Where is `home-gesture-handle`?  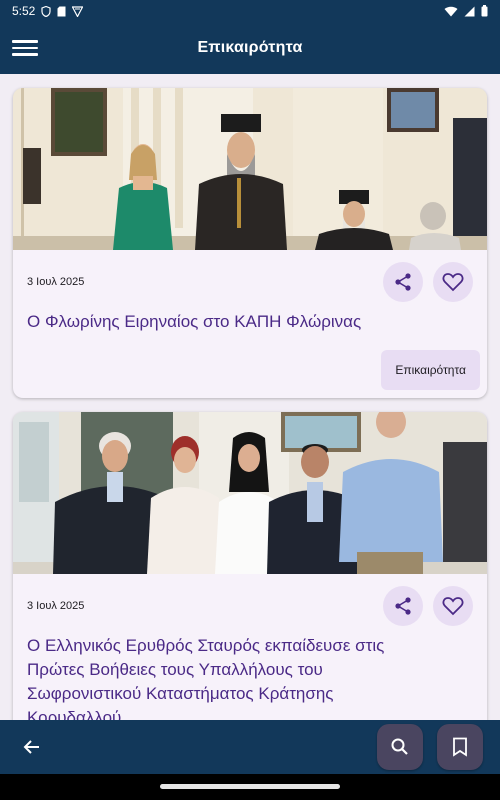 home-gesture-handle is located at coordinates (250, 786).